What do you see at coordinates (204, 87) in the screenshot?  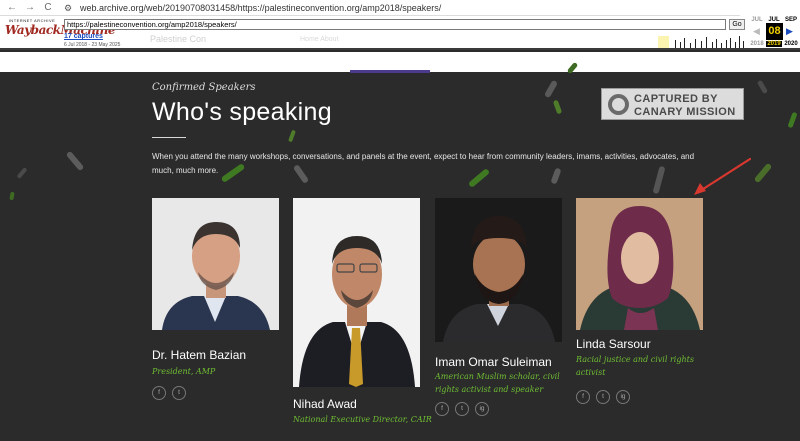 I see `section-eyebrow: Confirmed Speakers` at bounding box center [204, 87].